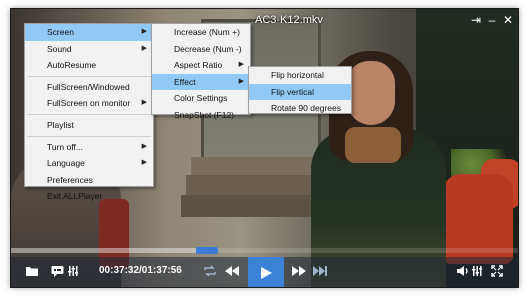 The width and height of the screenshot is (529, 298). I want to click on menu-item-fullscreen-windowed: FullScreen/Windowed, so click(89, 87).